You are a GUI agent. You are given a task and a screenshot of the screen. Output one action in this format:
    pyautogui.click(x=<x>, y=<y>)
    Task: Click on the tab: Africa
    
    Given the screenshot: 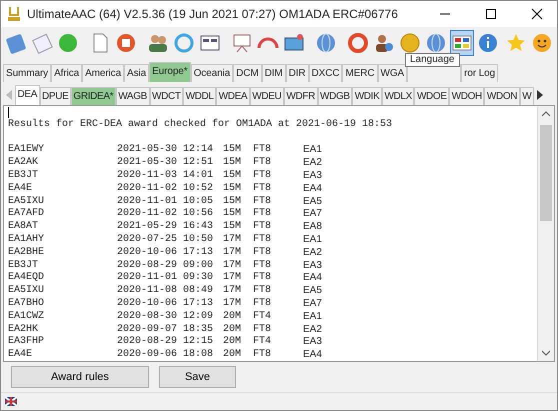 What is the action you would take?
    pyautogui.click(x=66, y=73)
    